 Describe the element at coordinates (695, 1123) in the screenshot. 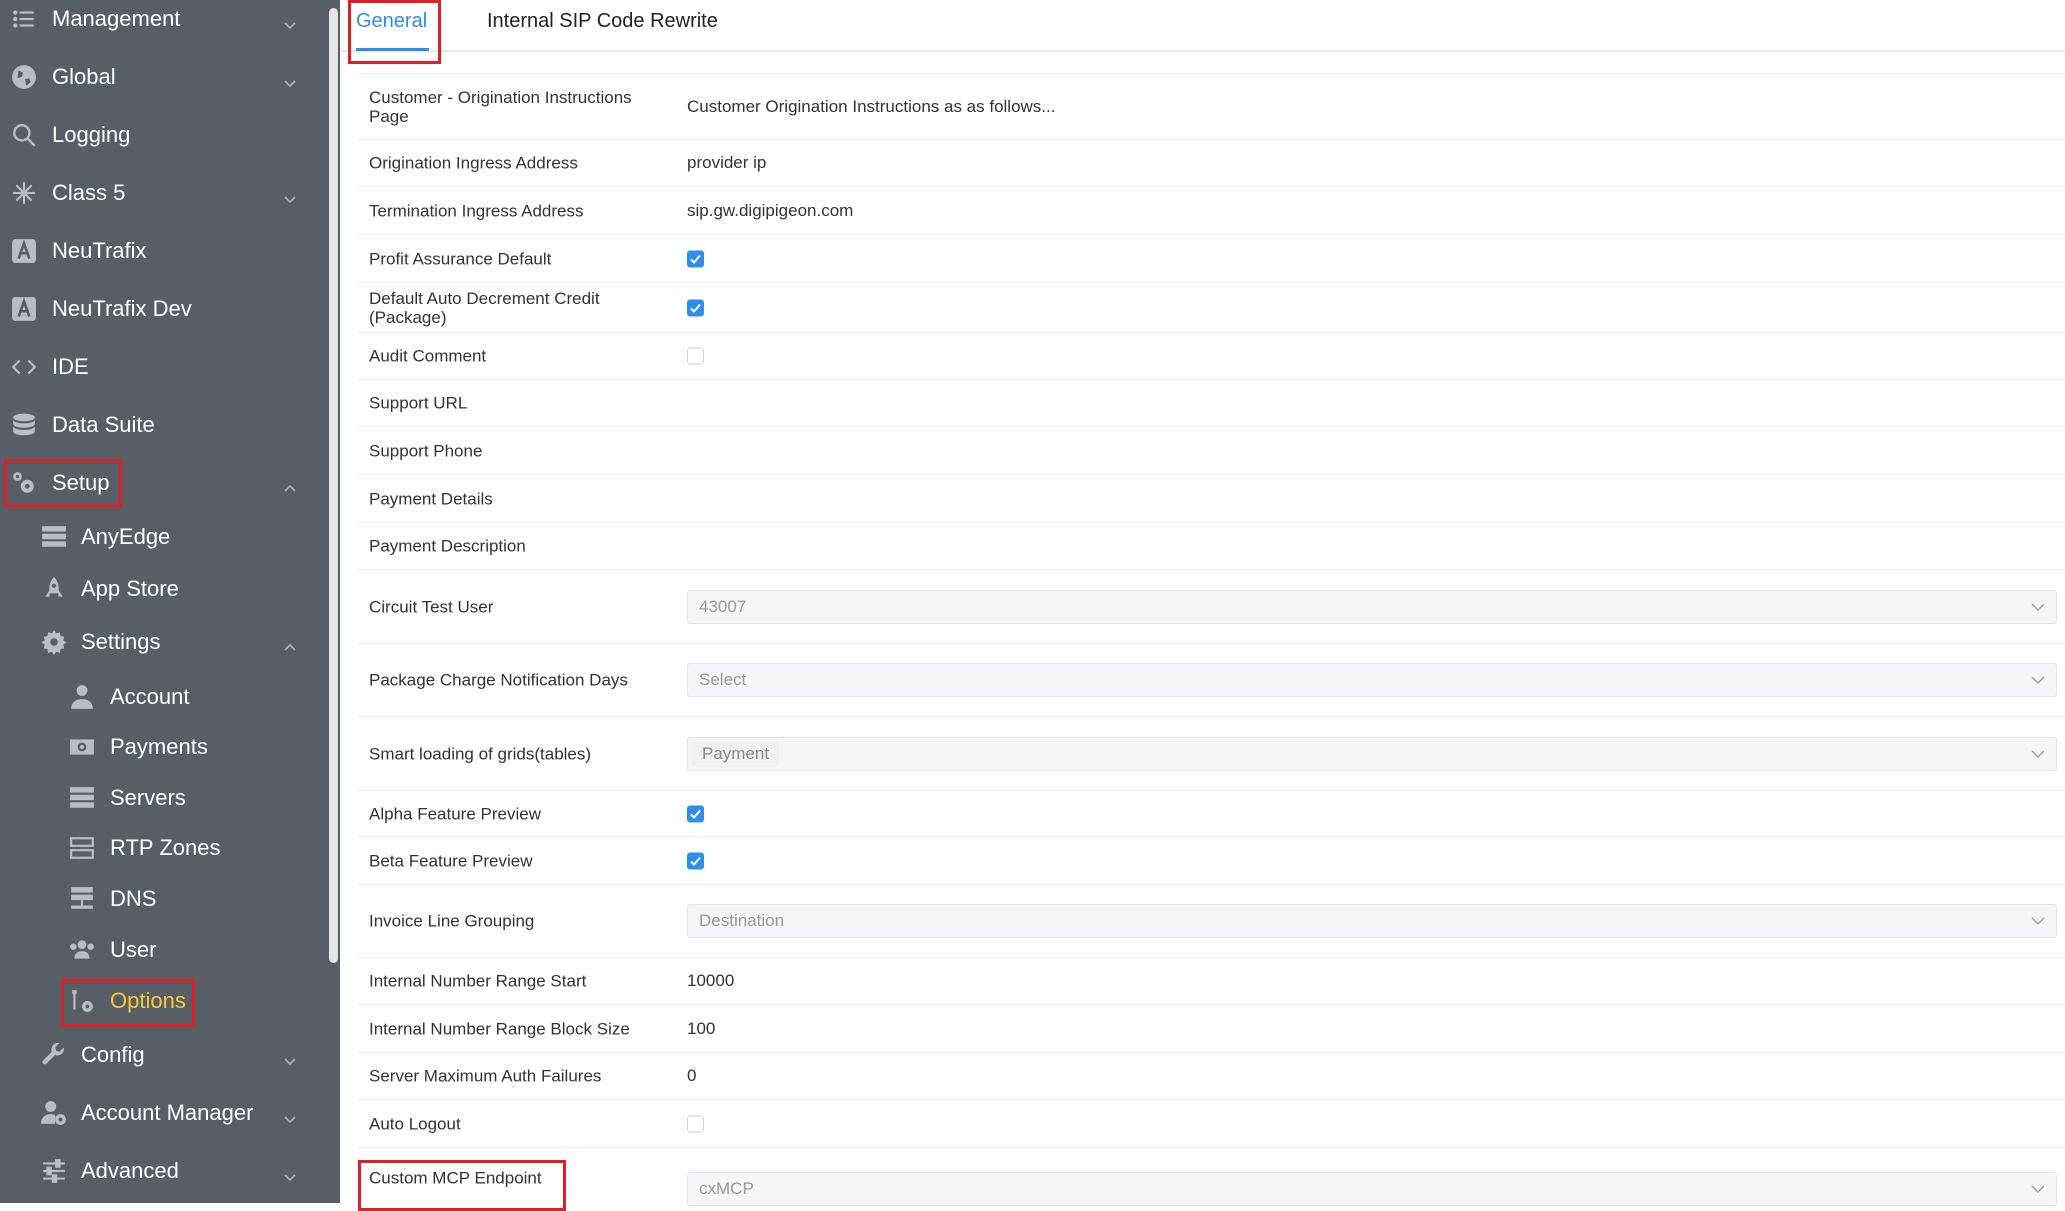

I see `auto-logout-checkbox` at that location.